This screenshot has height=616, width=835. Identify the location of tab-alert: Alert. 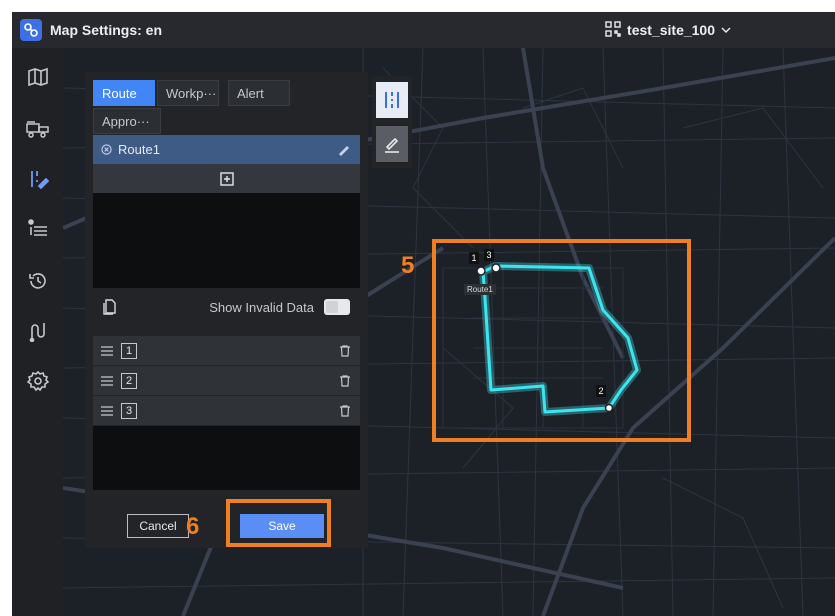
(259, 93).